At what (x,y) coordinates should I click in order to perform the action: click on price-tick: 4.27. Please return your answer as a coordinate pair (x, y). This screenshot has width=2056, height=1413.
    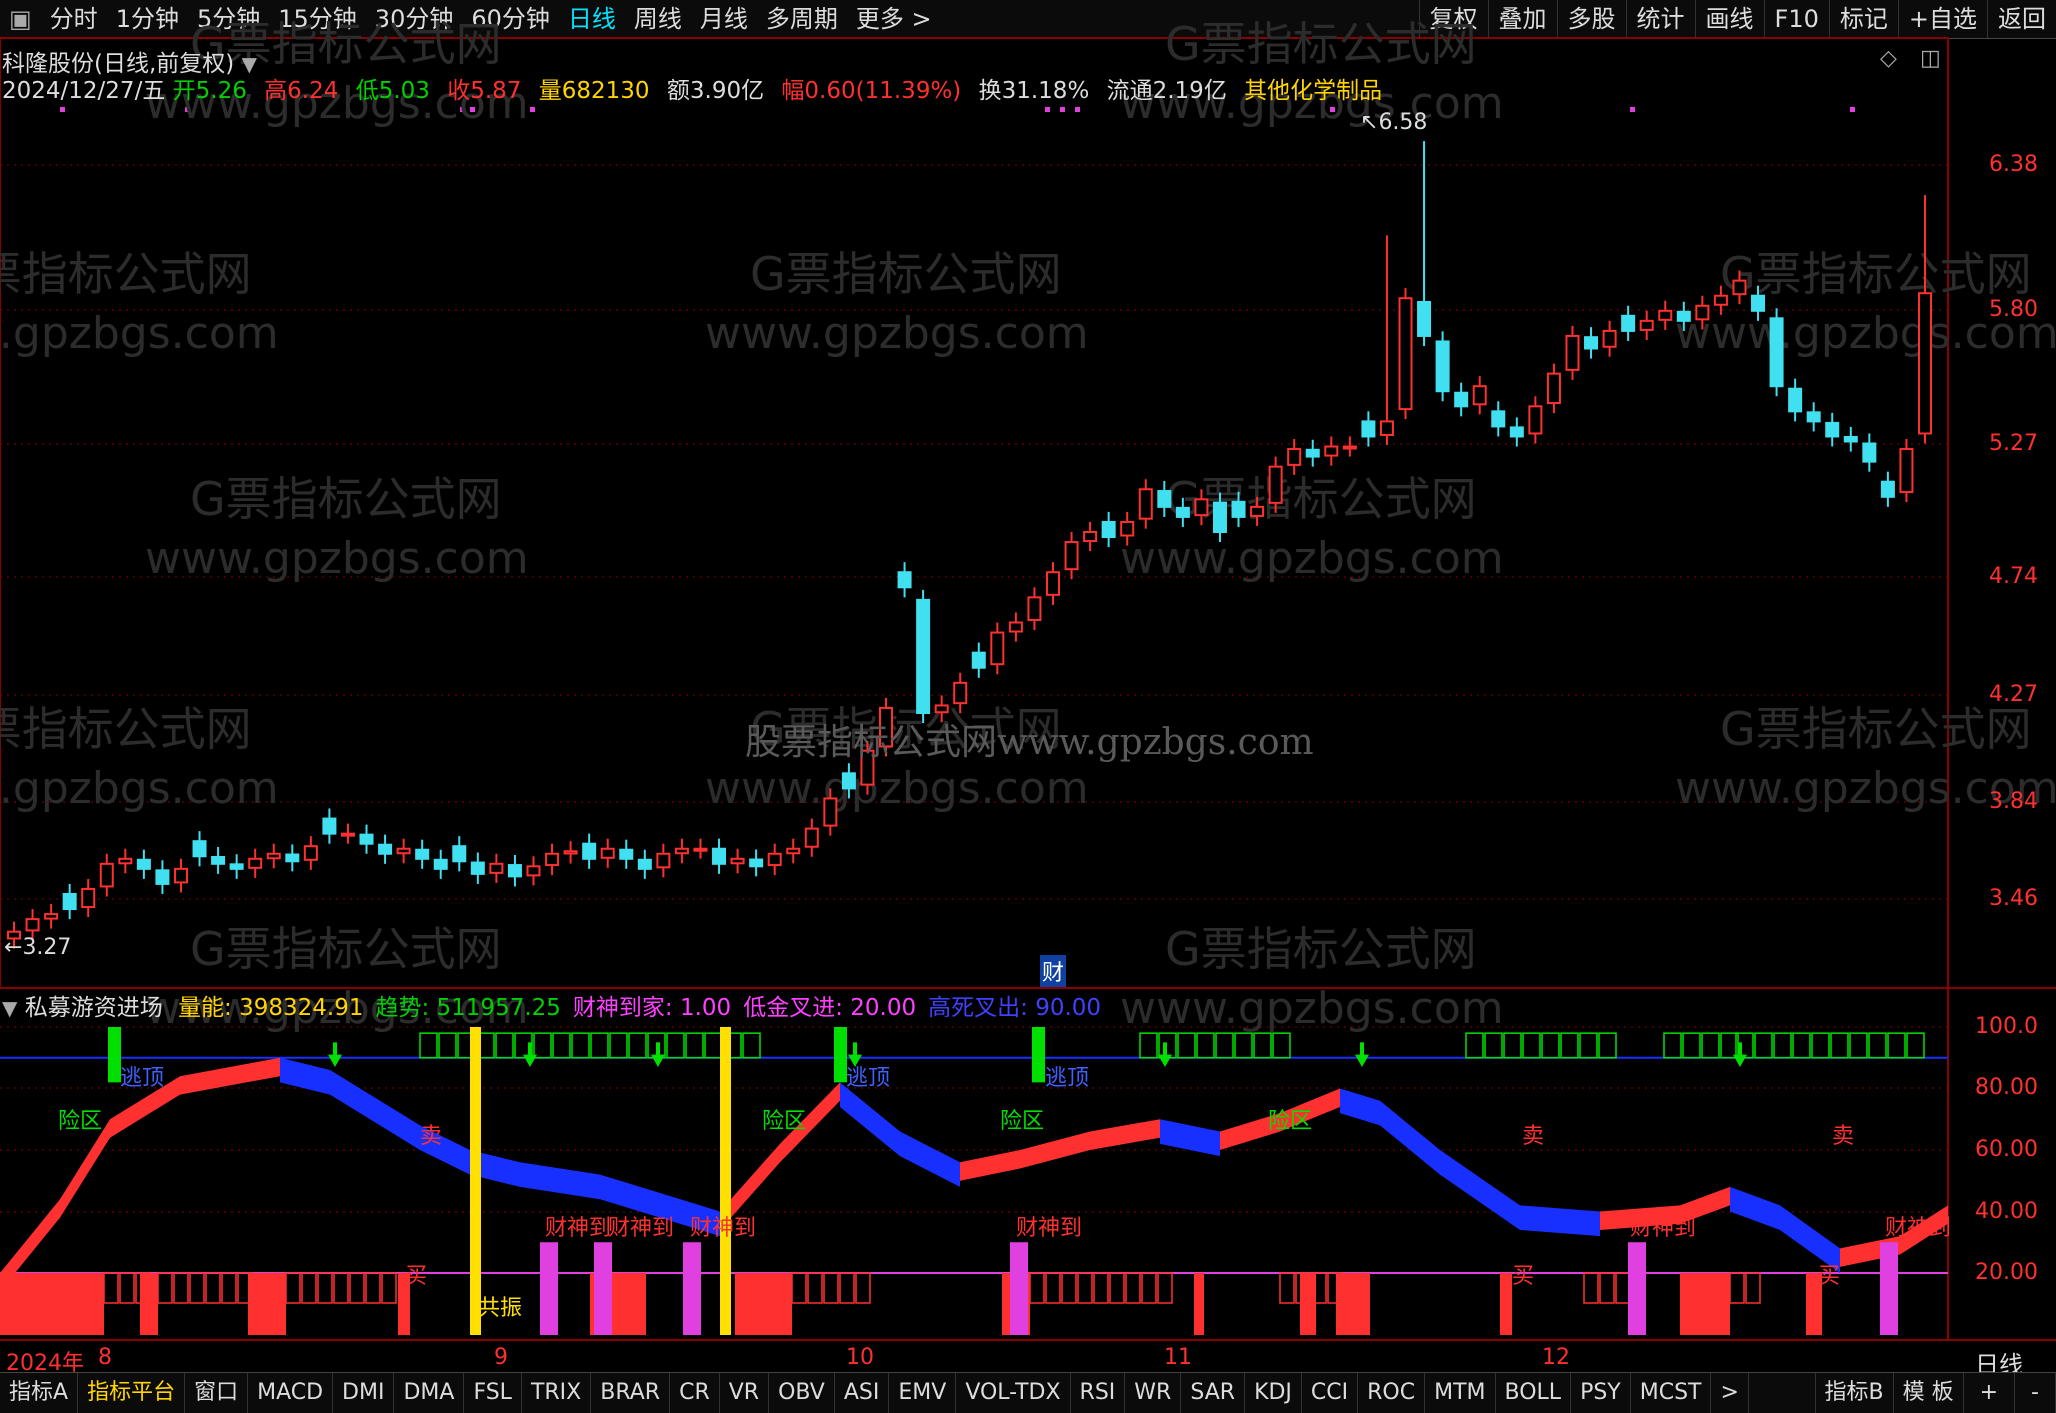
    Looking at the image, I should click on (2013, 694).